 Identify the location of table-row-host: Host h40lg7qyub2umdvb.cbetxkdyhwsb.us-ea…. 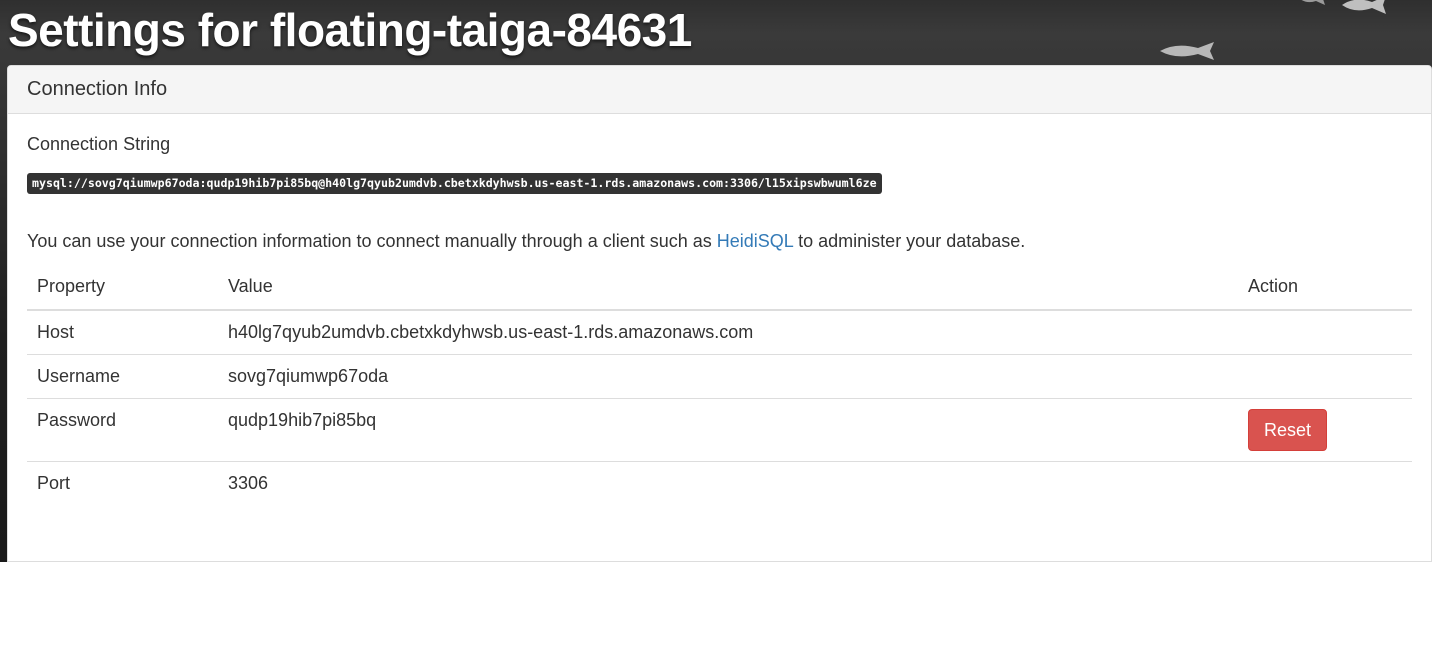
(719, 332).